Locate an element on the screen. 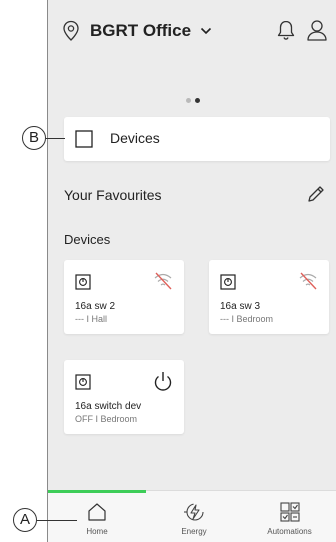  bottom-tab-bar: Home Energy Automations is located at coordinates (192, 516).